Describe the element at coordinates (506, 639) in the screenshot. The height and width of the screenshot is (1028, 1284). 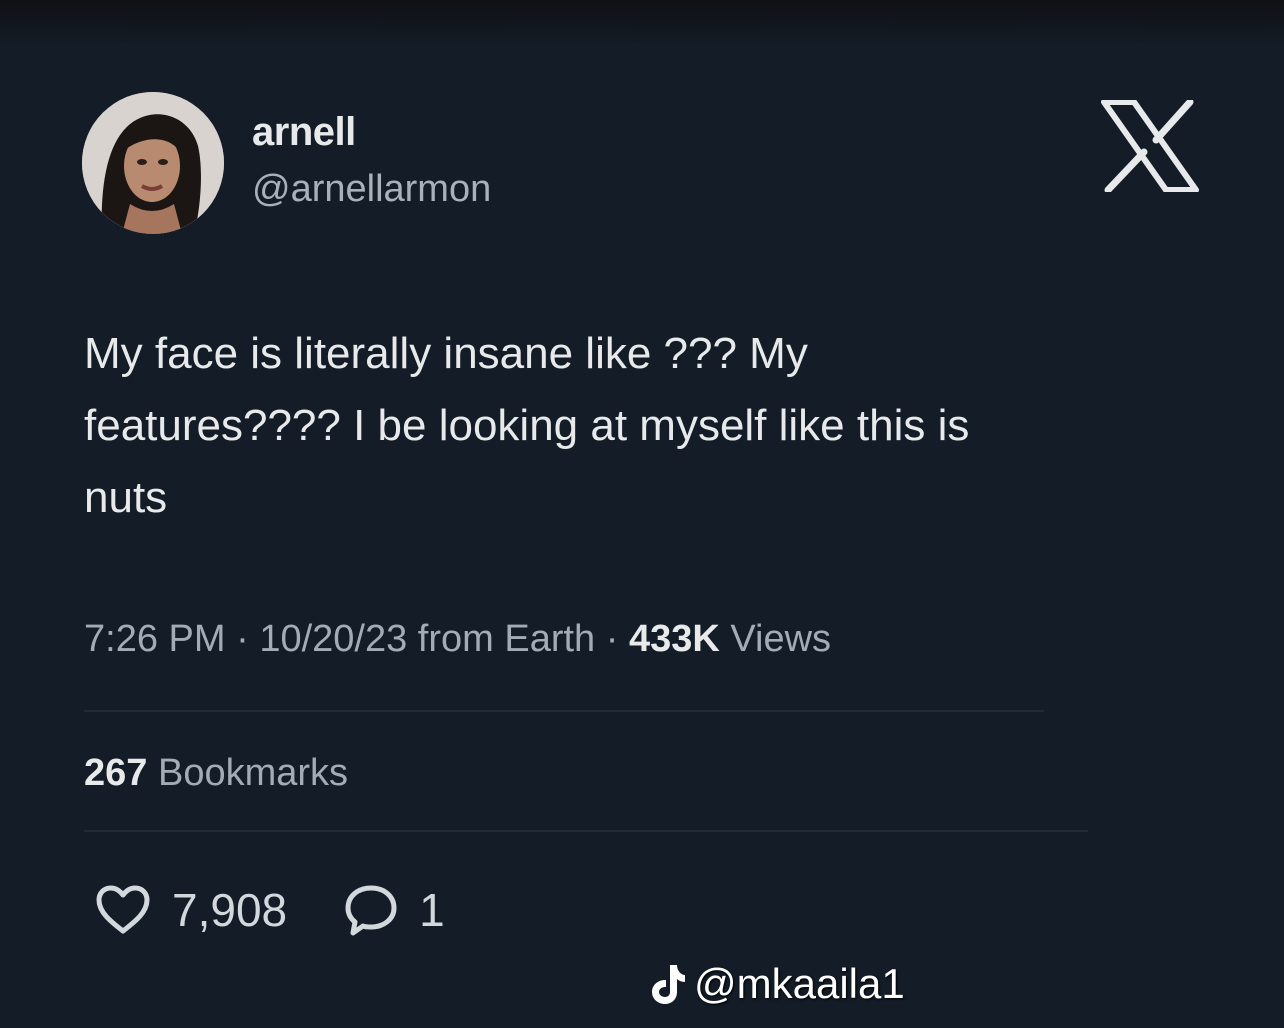
I see `tweet-source: from Earth` at that location.